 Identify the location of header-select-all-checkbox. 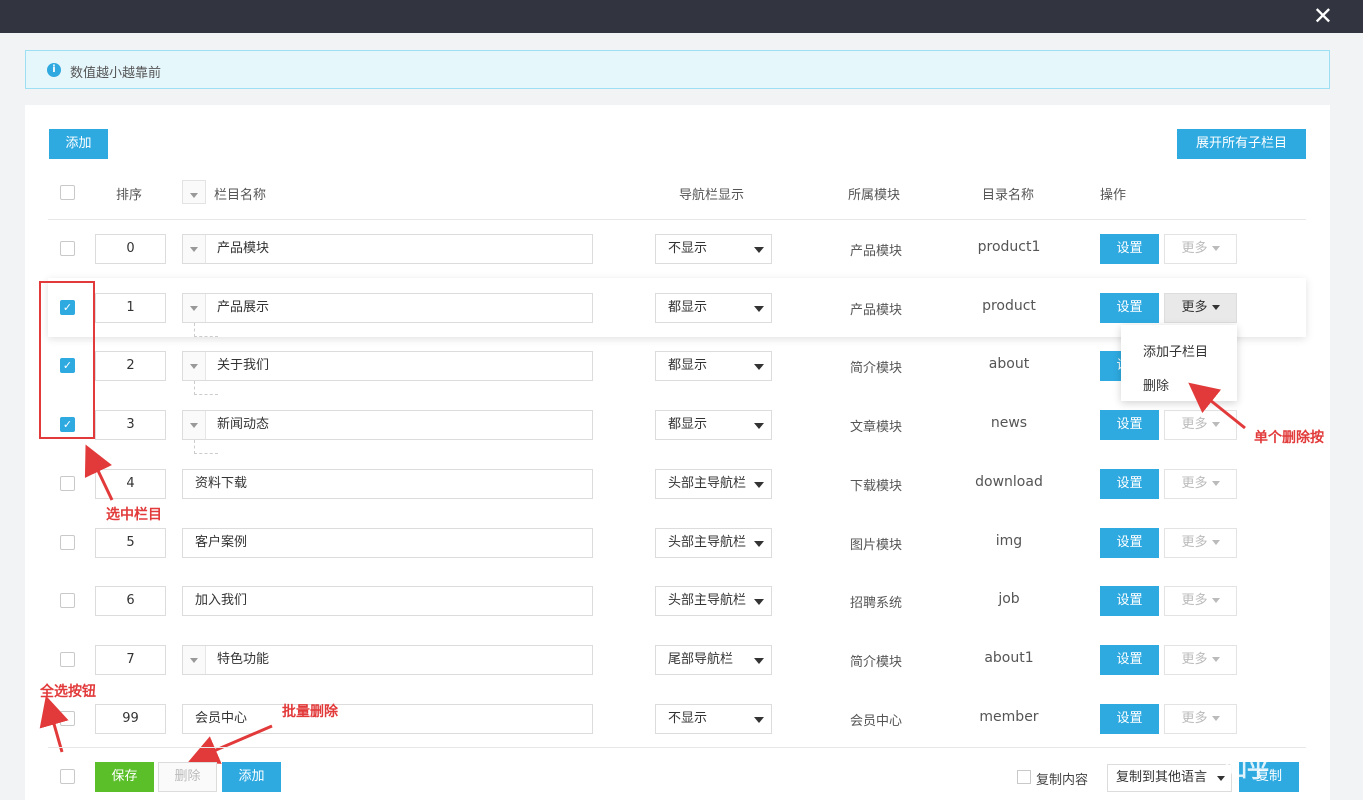
(67, 192).